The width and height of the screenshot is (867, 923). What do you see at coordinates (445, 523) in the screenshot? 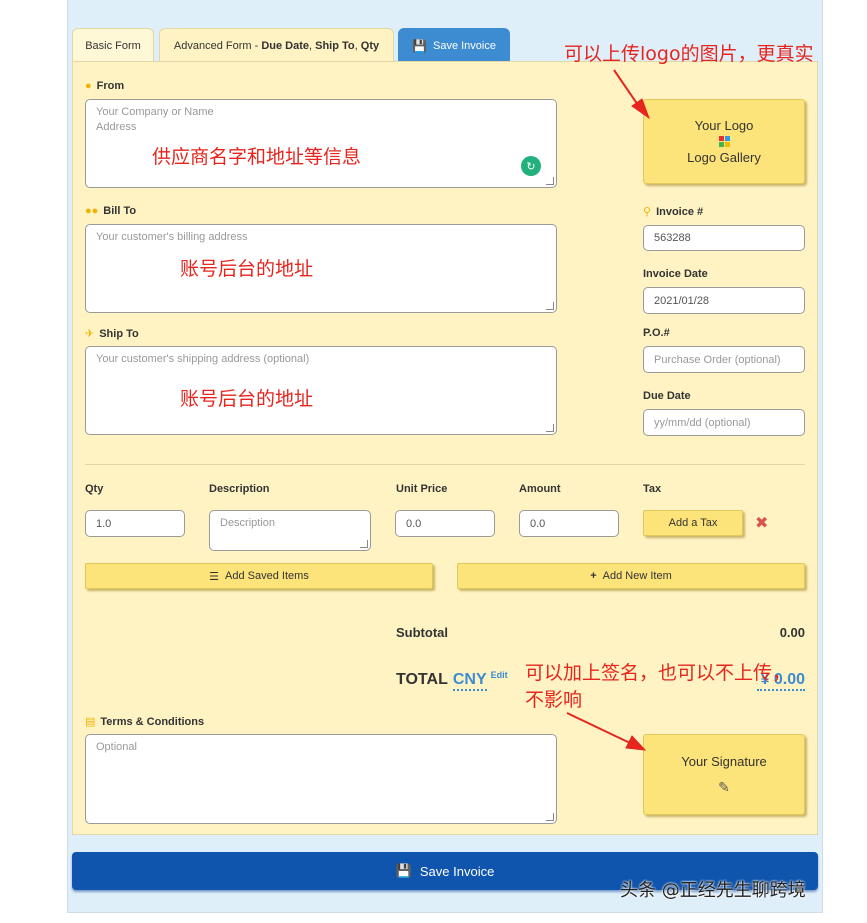
I see `unit-price-input: 0.0` at bounding box center [445, 523].